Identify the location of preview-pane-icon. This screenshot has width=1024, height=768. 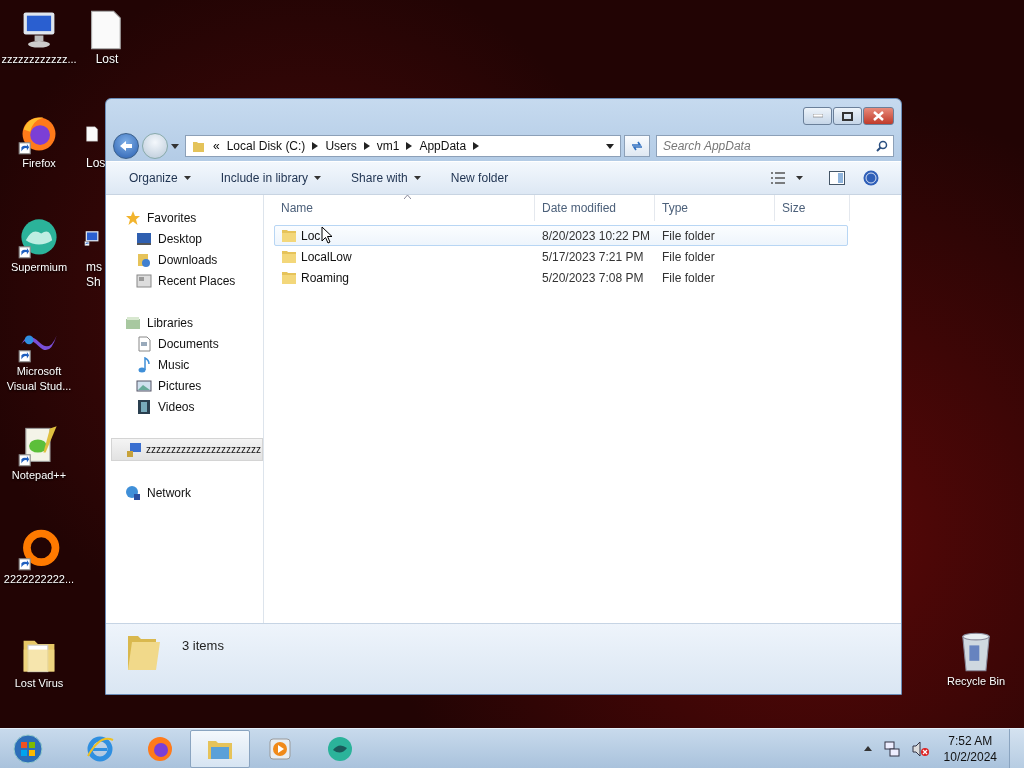
(837, 178).